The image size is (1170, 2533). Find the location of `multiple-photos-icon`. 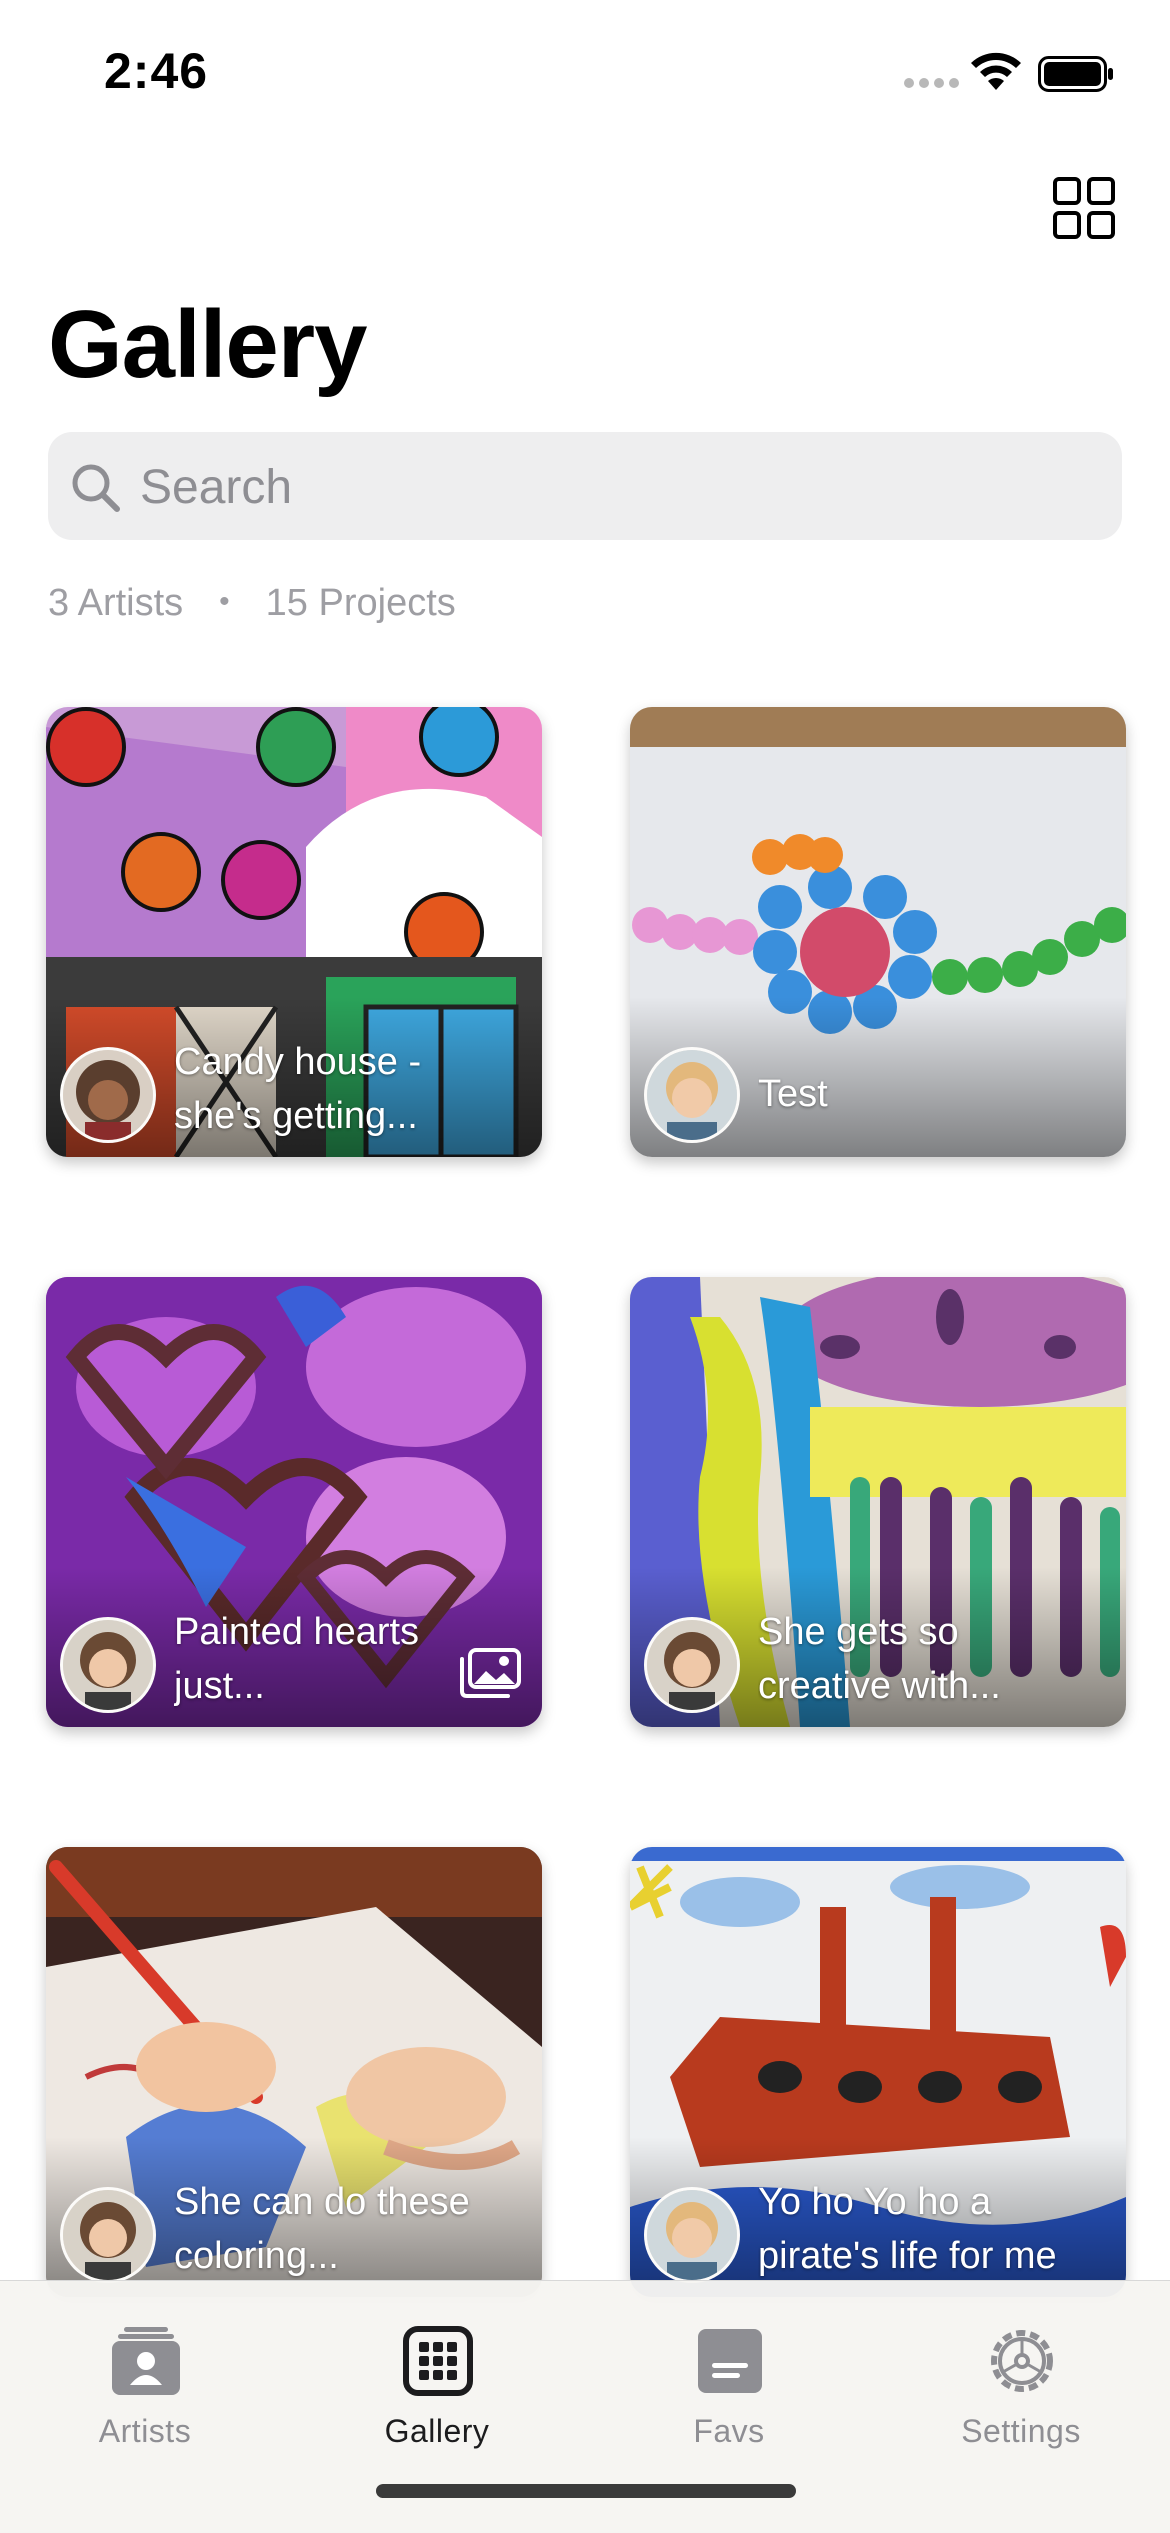

multiple-photos-icon is located at coordinates (490, 1673).